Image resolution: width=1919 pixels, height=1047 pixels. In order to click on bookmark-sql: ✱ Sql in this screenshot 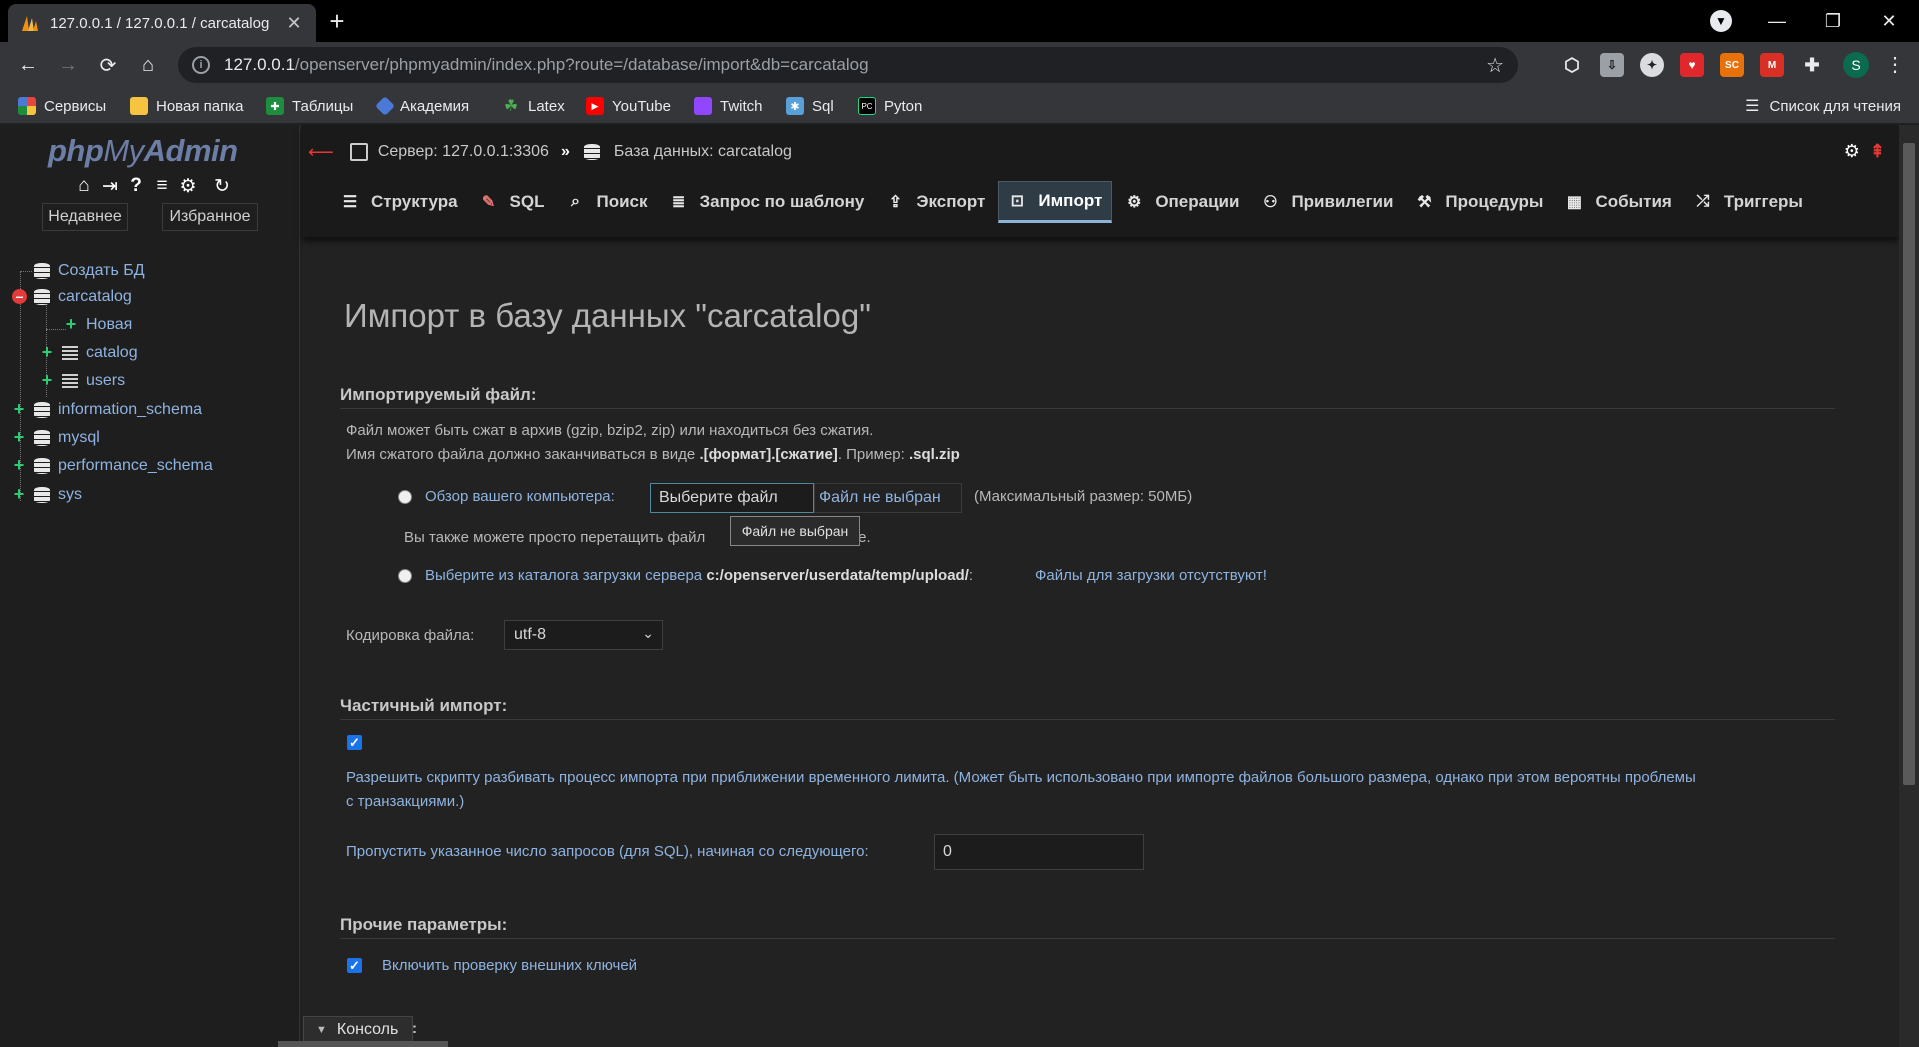, I will do `click(810, 106)`.